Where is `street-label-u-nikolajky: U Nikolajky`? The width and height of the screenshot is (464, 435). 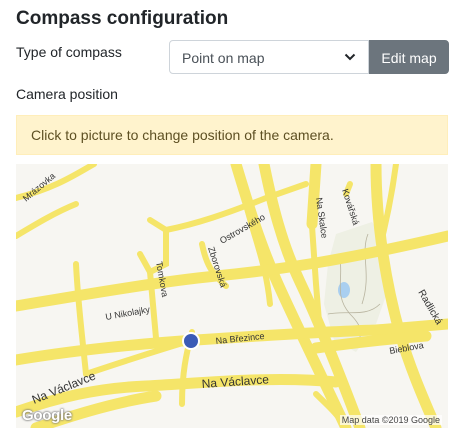
street-label-u-nikolajky: U Nikolajky is located at coordinates (128, 313).